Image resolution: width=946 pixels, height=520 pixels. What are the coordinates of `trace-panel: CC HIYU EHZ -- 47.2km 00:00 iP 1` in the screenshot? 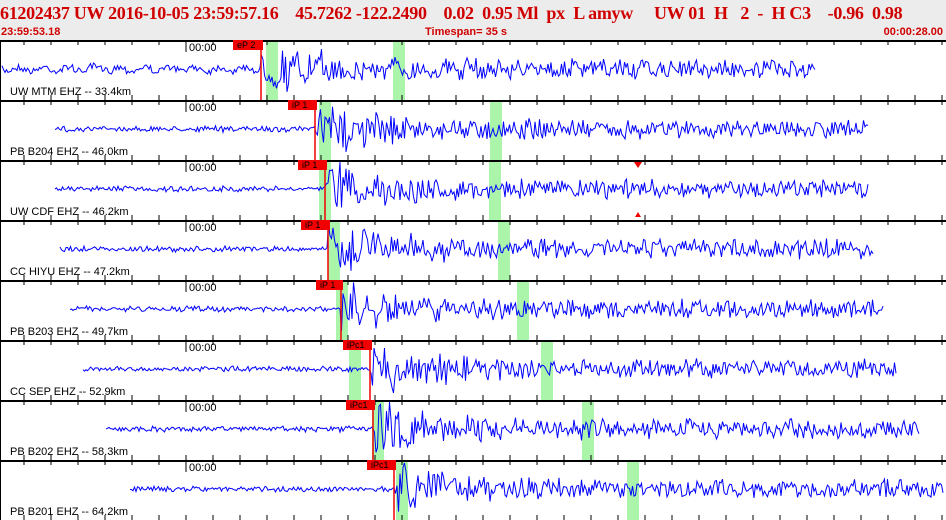 It's located at (473, 250).